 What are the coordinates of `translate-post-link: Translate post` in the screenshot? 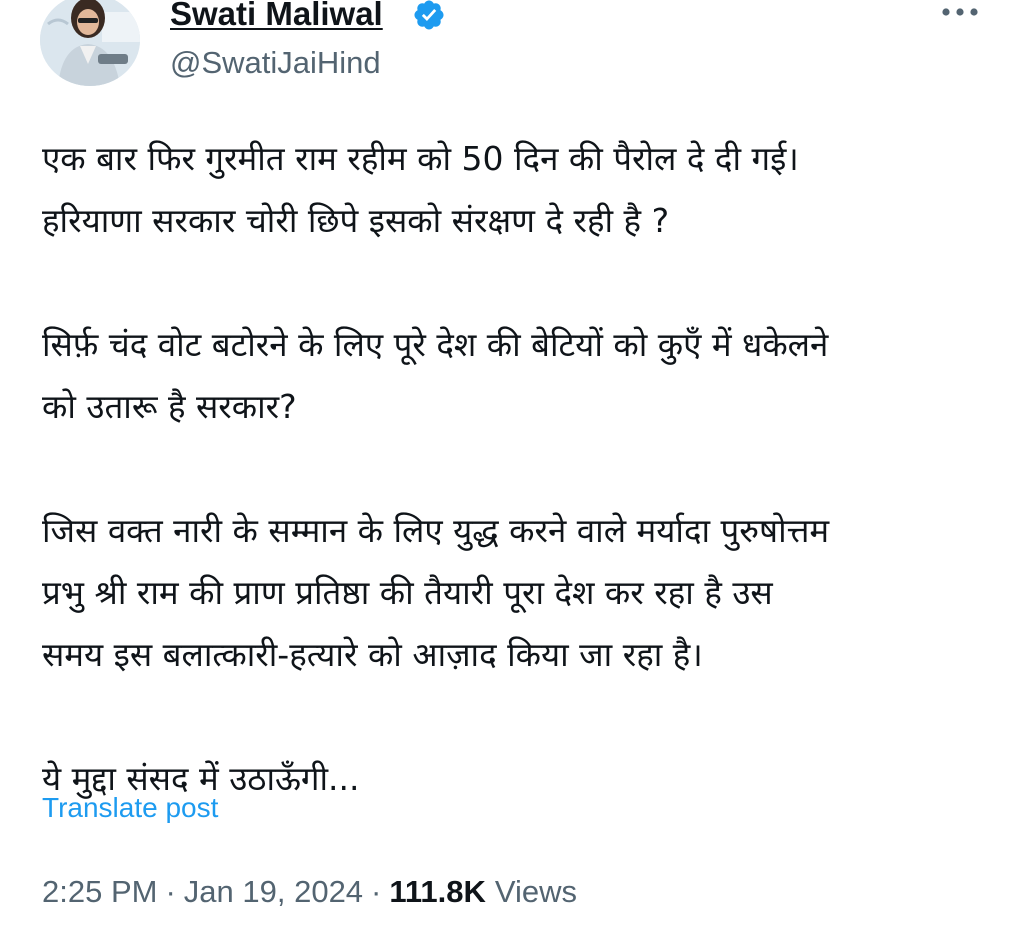 It's located at (130, 808).